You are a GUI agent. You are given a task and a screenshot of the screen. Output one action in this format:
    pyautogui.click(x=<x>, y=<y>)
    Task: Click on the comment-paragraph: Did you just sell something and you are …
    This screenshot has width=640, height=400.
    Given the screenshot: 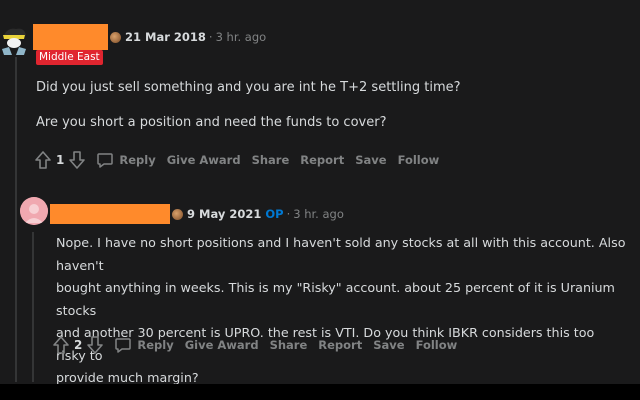 What is the action you would take?
    pyautogui.click(x=248, y=87)
    